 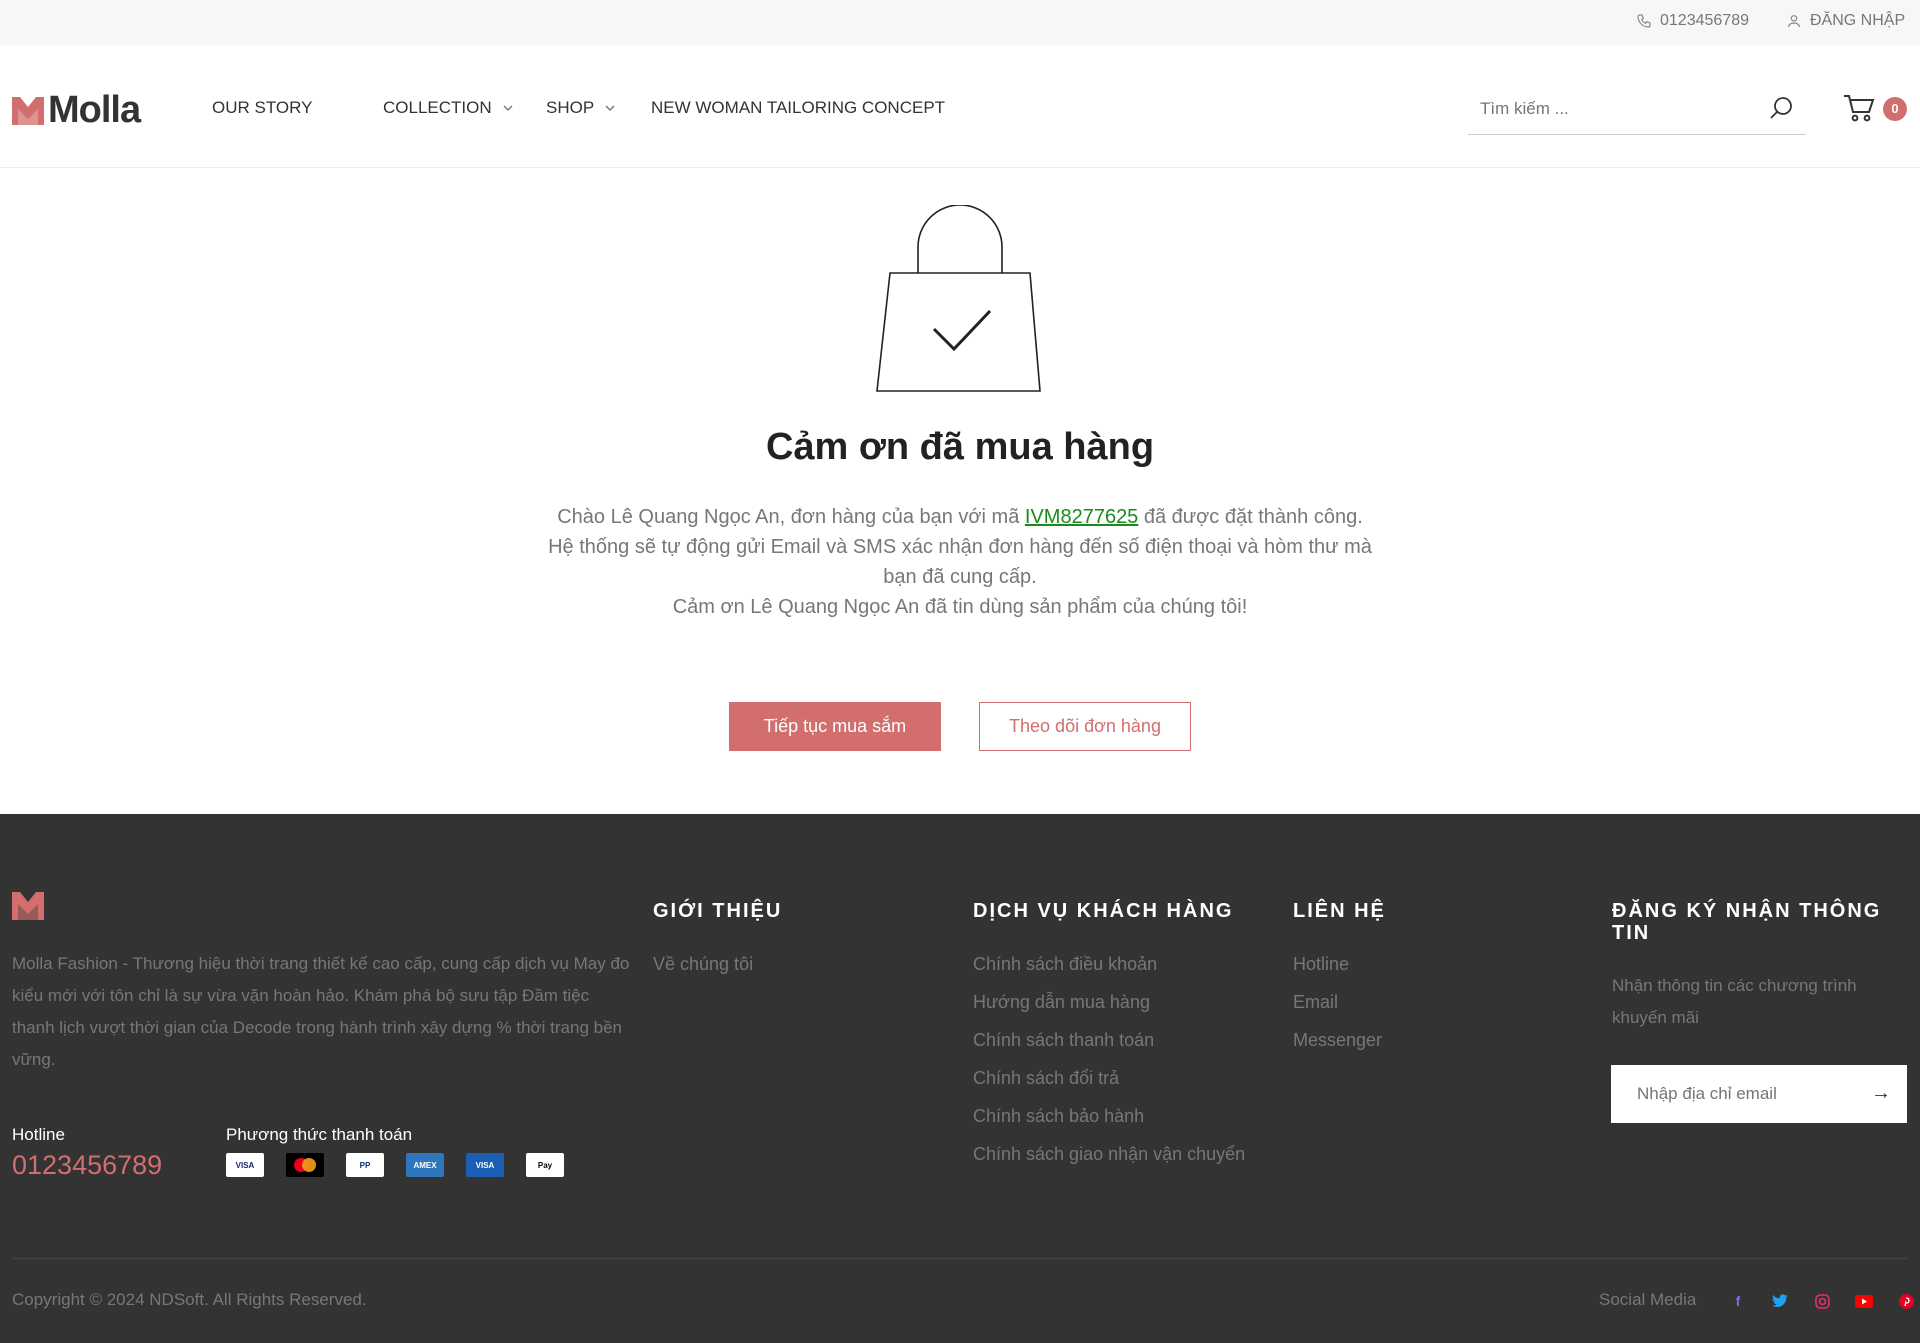 I want to click on track-order-button: Theo dõi đơn hàng, so click(x=1085, y=726).